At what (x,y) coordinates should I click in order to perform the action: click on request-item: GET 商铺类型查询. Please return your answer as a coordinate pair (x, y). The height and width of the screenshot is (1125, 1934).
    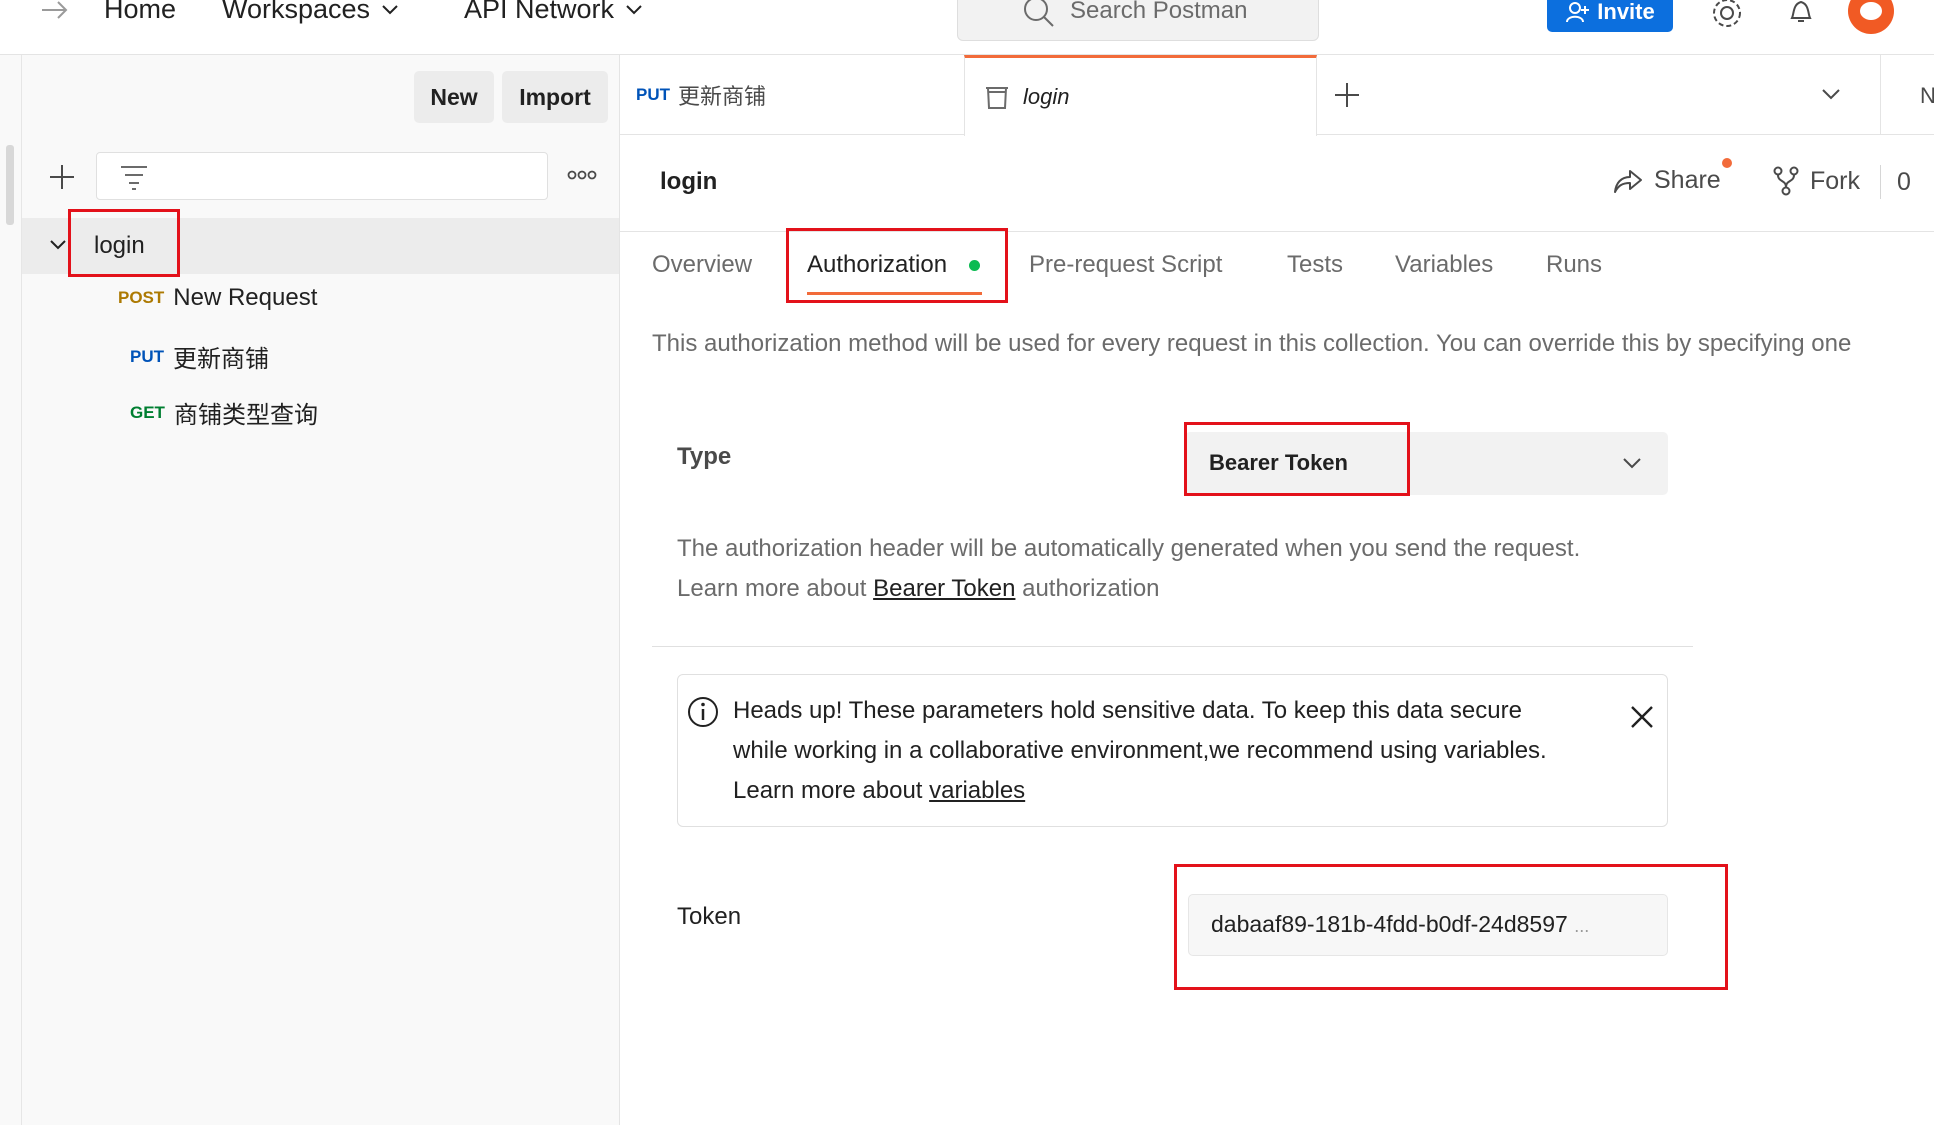
    Looking at the image, I should click on (224, 412).